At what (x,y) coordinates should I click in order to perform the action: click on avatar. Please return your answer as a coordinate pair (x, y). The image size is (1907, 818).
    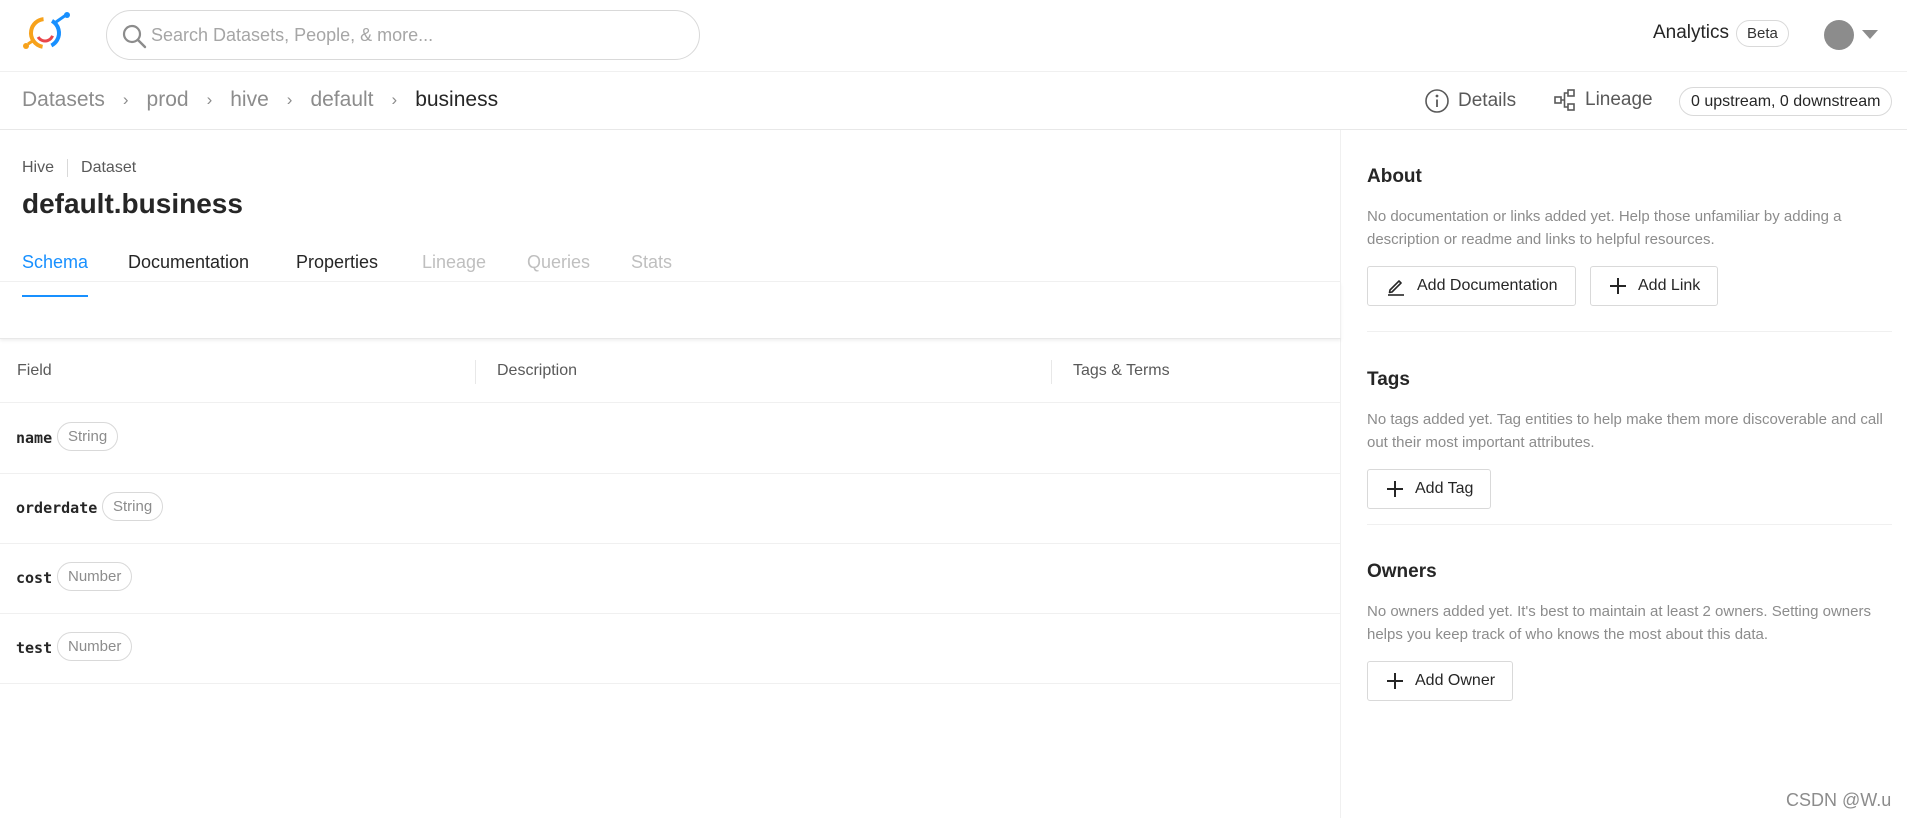
    Looking at the image, I should click on (1839, 35).